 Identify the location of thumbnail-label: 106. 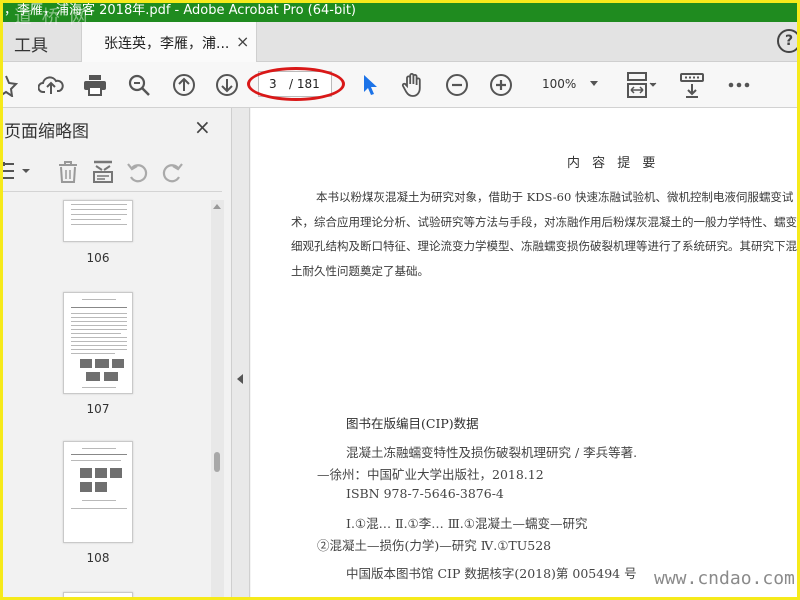
(98, 258).